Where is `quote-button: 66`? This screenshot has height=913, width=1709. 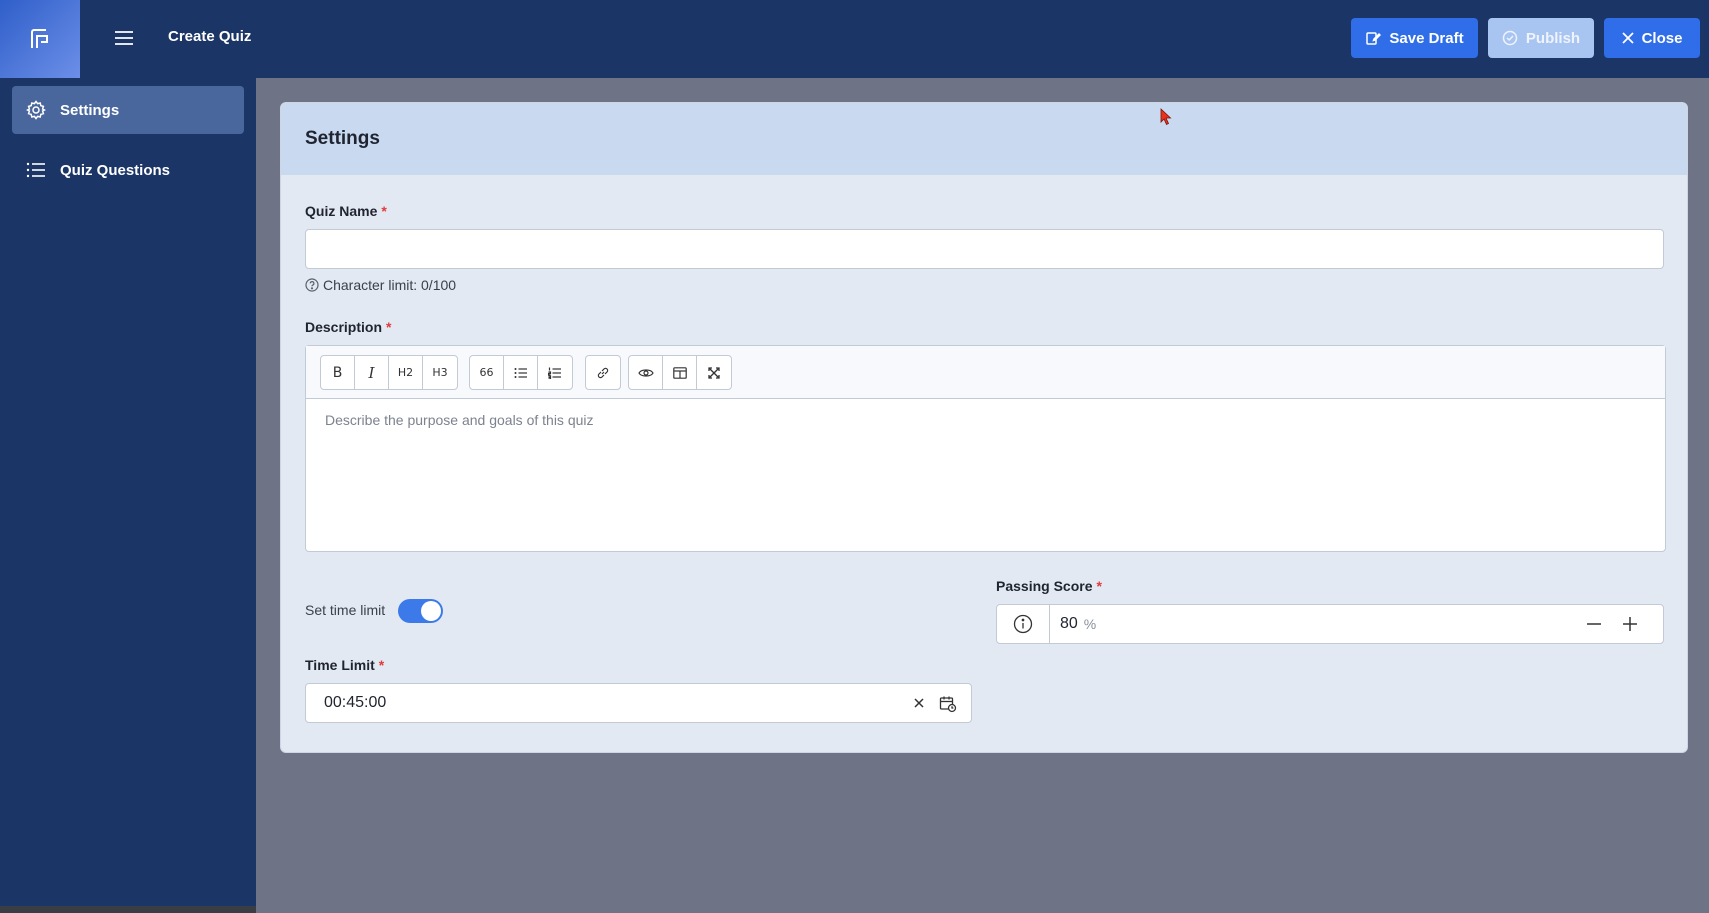 quote-button: 66 is located at coordinates (487, 372).